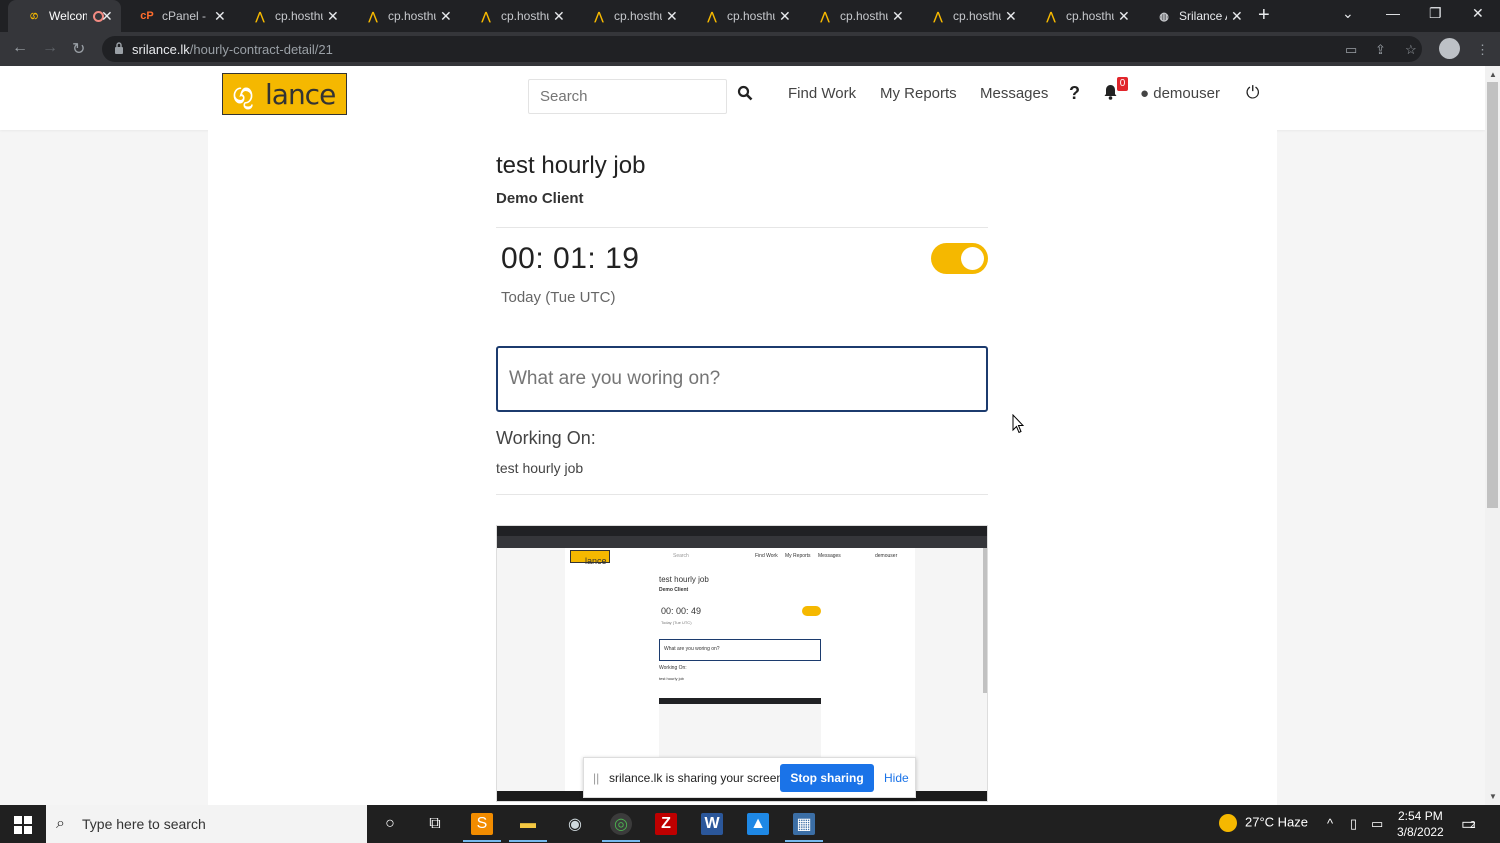 This screenshot has width=1500, height=843. I want to click on weather-widget: 27°C Haze, so click(1263, 823).